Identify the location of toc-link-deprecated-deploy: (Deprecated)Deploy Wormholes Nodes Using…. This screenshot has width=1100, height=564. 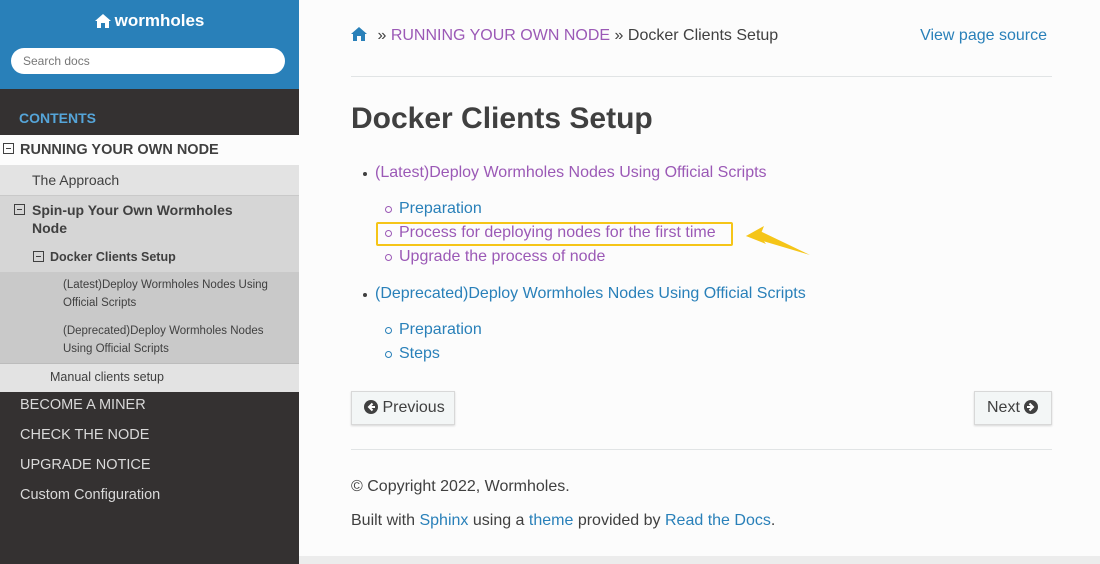
(590, 294).